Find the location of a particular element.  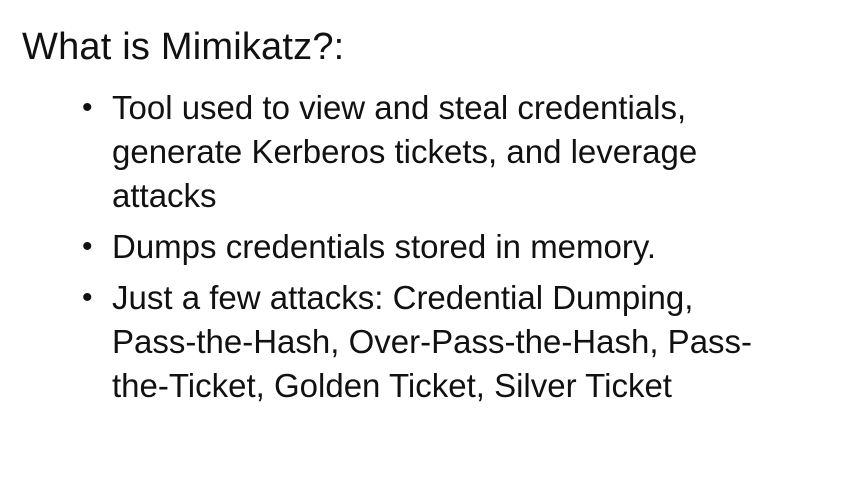

bullet-text-line: attacks is located at coordinates (164, 195).